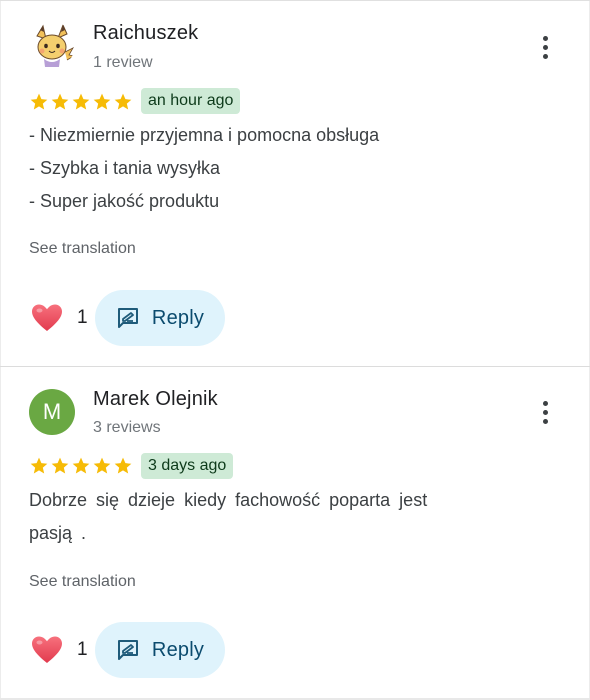  Describe the element at coordinates (58, 533) in the screenshot. I see `review-text-line: pasją .` at that location.